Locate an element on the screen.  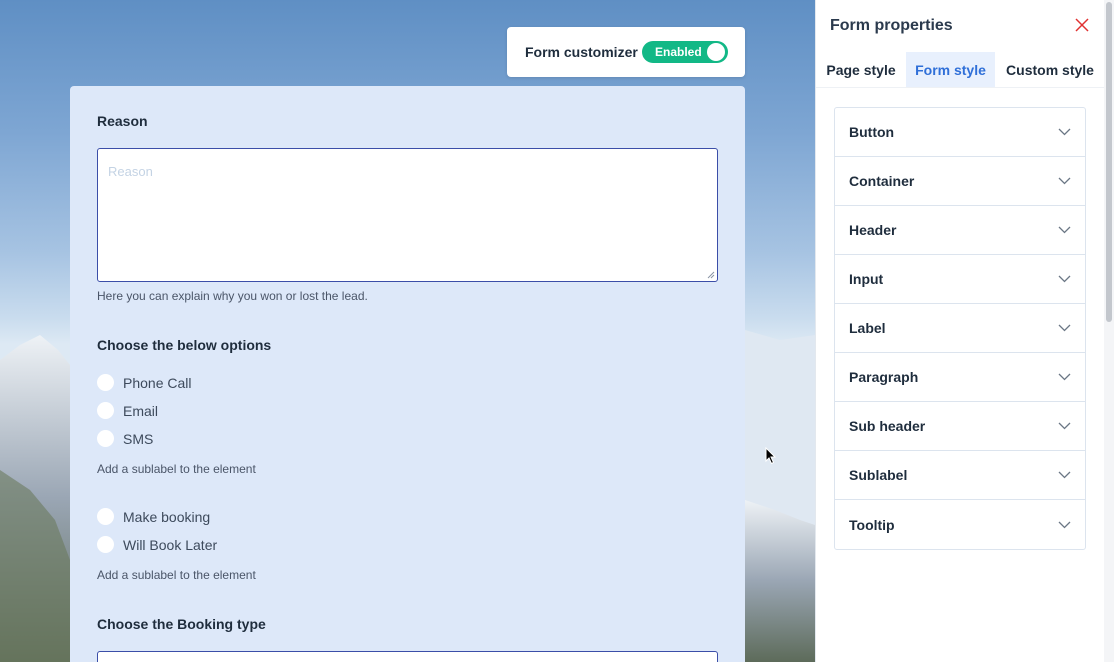
section-label-style: Label is located at coordinates (960, 328).